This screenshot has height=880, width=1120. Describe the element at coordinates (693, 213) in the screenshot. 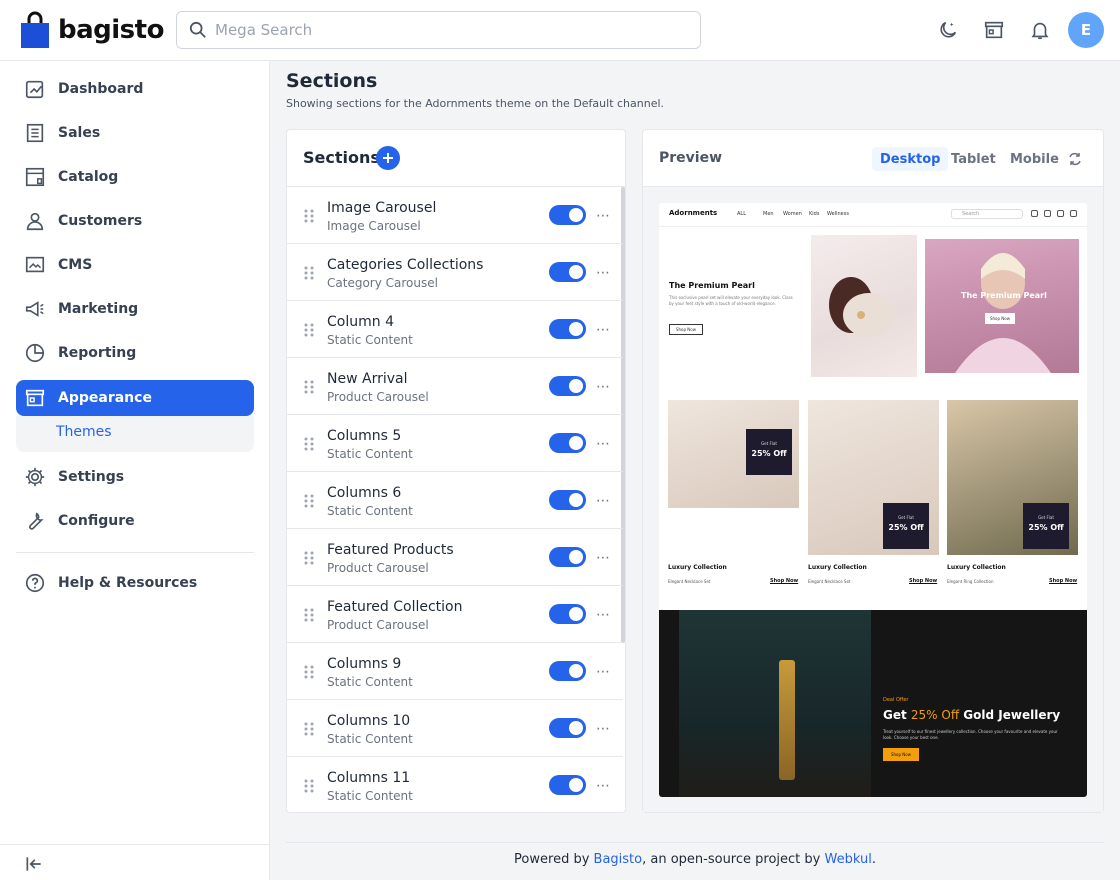

I see `preview-logo: Adornments` at that location.